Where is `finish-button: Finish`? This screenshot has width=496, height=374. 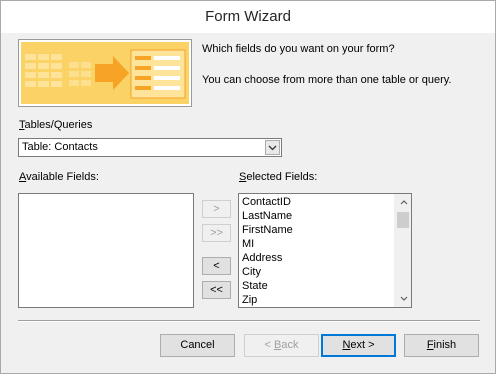 finish-button: Finish is located at coordinates (441, 345).